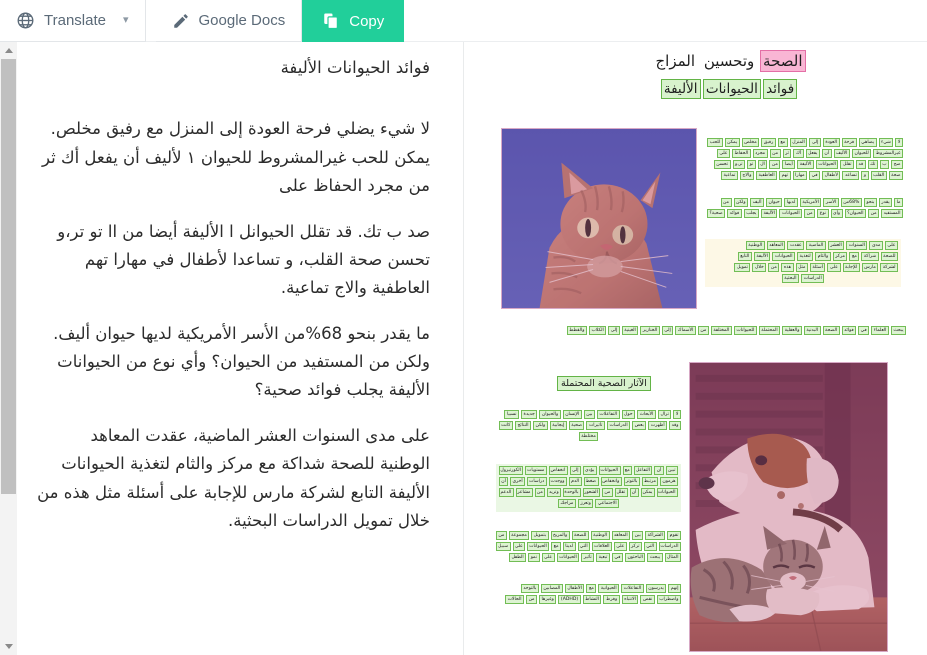 Image resolution: width=927 pixels, height=655 pixels. I want to click on ocr-word: القلب, so click(878, 175).